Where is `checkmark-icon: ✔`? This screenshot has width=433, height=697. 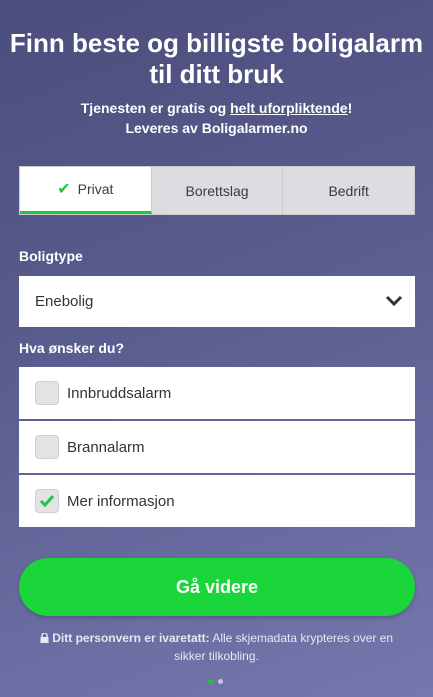
checkmark-icon: ✔ is located at coordinates (64, 189).